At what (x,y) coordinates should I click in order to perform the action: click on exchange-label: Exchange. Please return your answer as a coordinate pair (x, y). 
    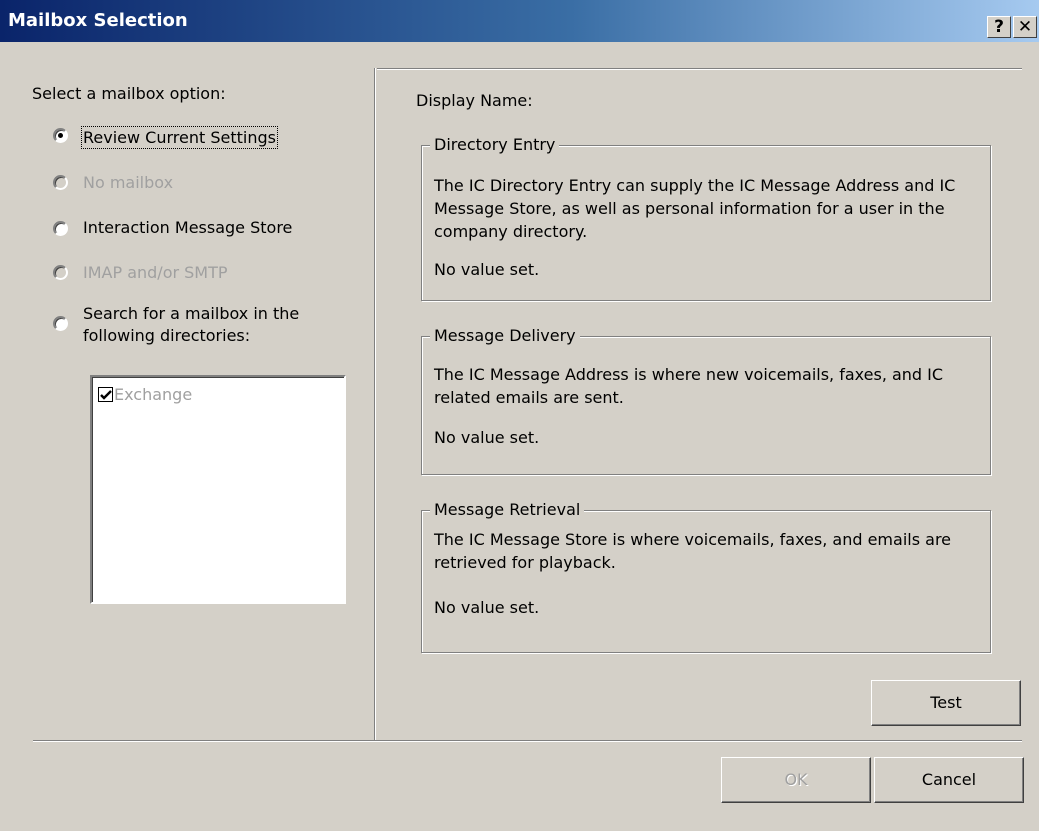
    Looking at the image, I should click on (153, 394).